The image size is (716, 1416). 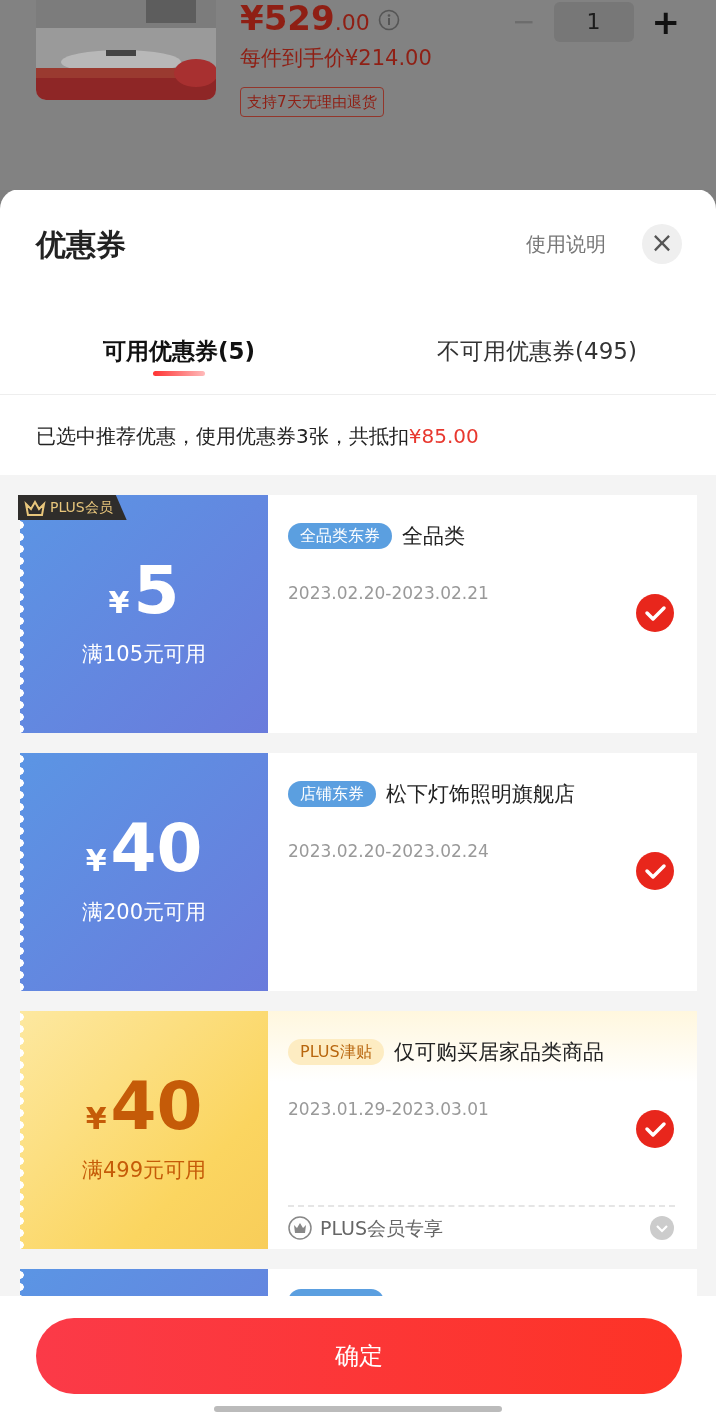 I want to click on tab: 可用优惠券(5), so click(x=179, y=346).